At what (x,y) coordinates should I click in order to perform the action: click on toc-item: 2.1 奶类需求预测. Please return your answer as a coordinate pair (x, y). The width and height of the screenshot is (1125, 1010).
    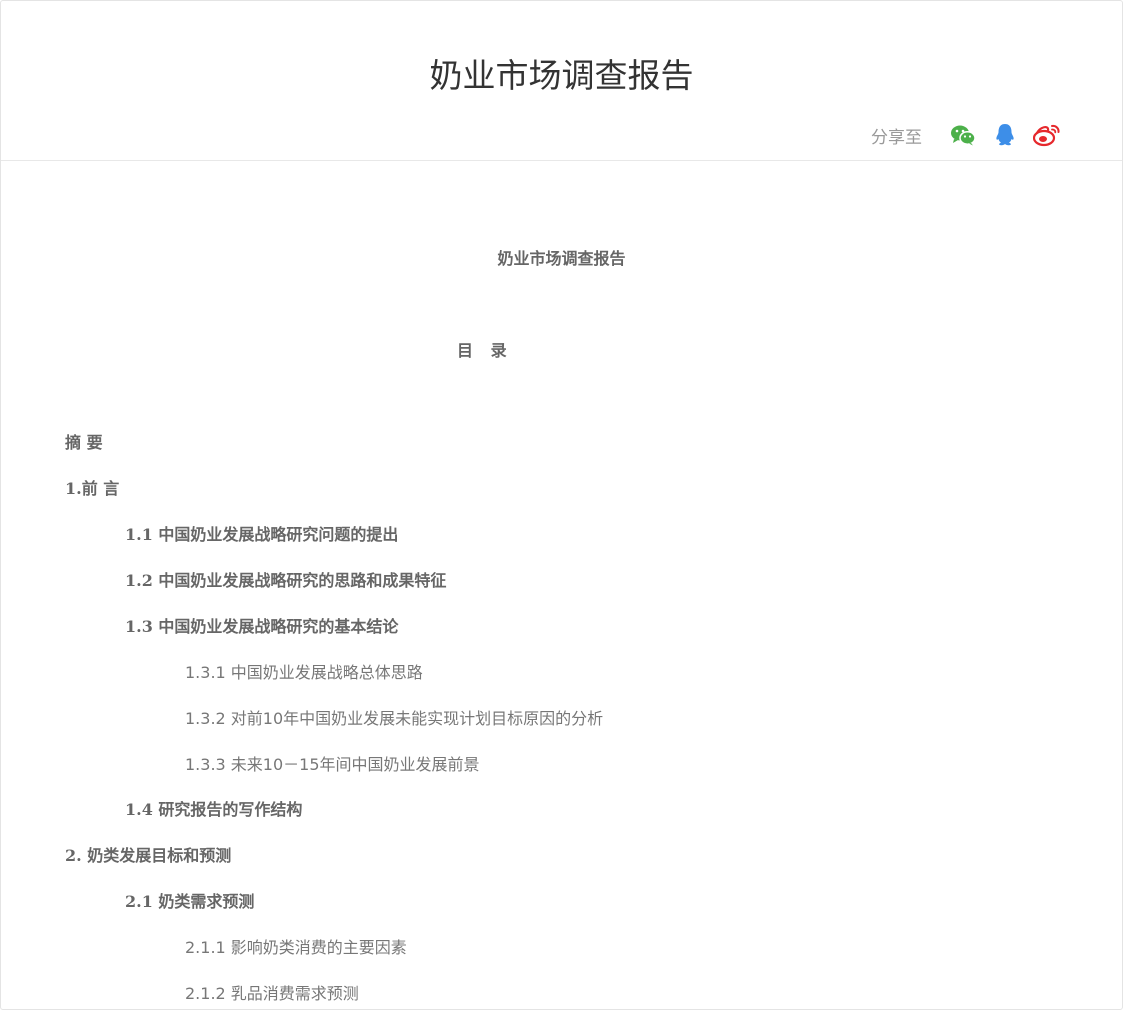
    Looking at the image, I should click on (190, 901).